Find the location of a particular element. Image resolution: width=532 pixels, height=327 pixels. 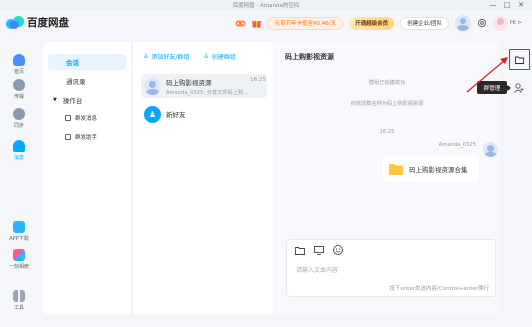

nav-sync: 同步 is located at coordinates (19, 118).